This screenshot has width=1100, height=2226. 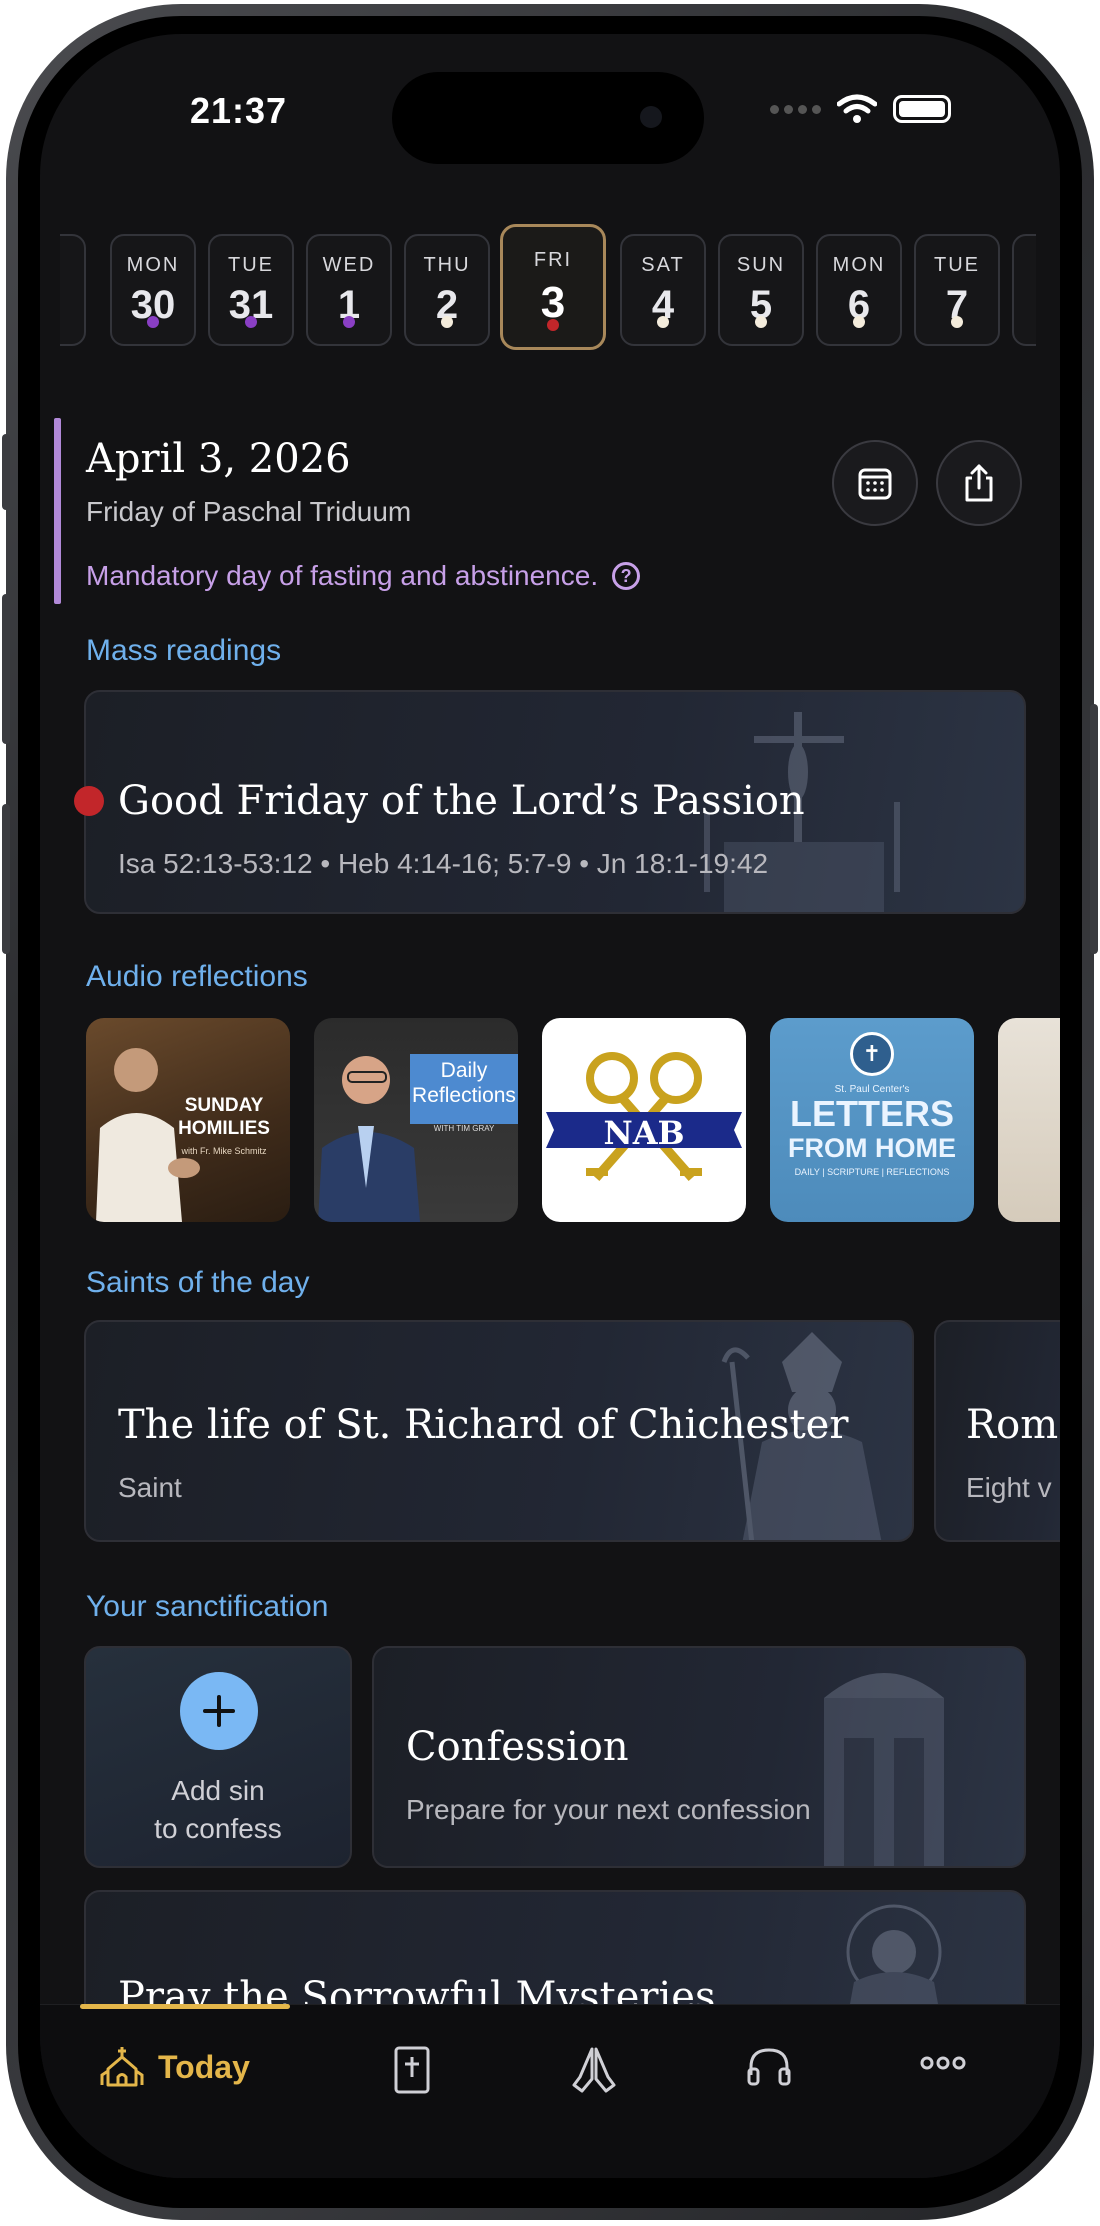 What do you see at coordinates (184, 650) in the screenshot?
I see `section-mass-readings: Mass readings` at bounding box center [184, 650].